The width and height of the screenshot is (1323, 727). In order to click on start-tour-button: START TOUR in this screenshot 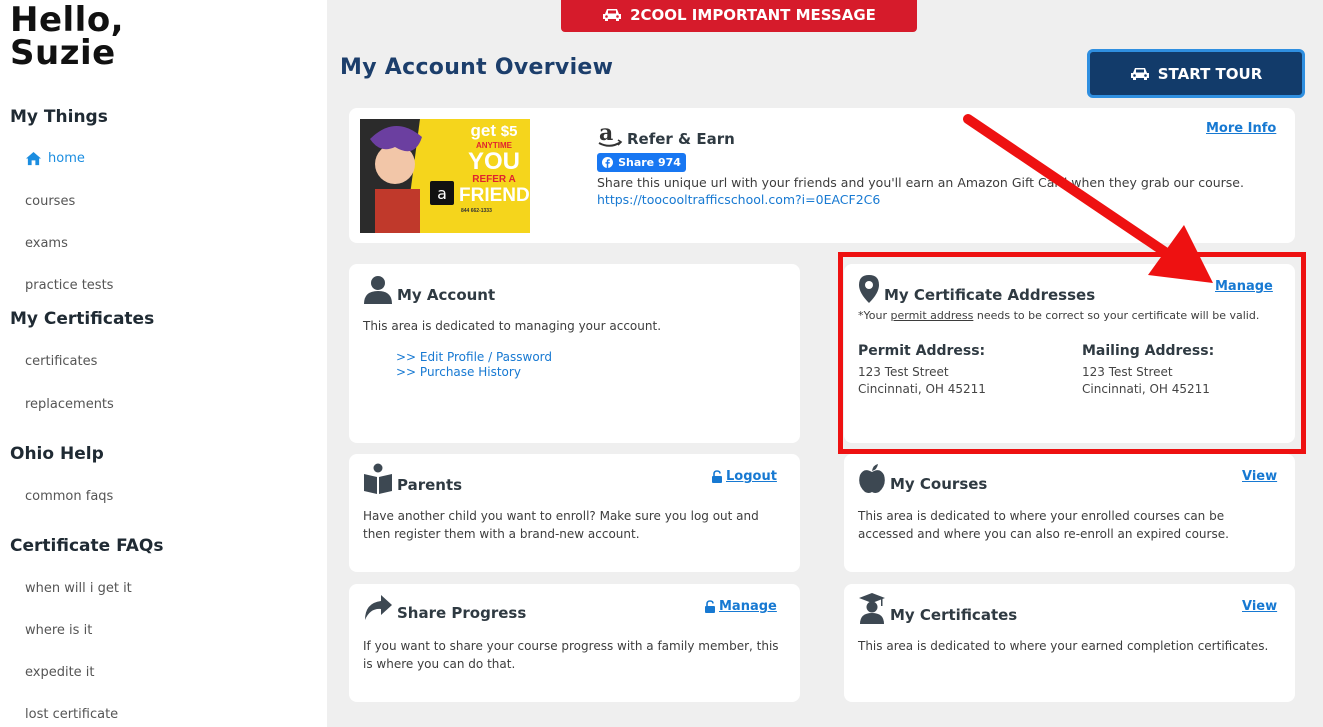, I will do `click(1196, 73)`.